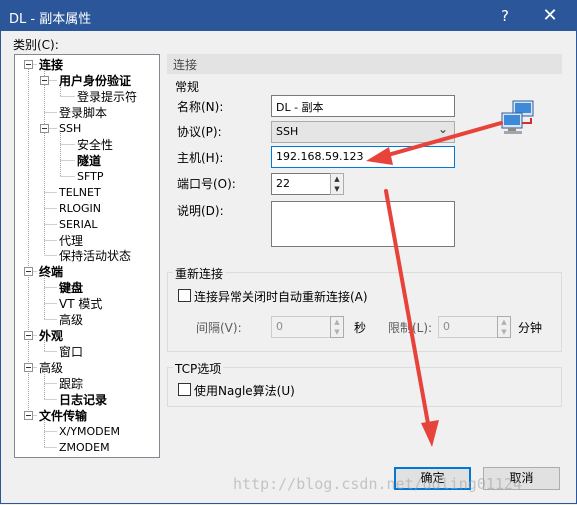 Image resolution: width=577 pixels, height=505 pixels. I want to click on description-label: 说明(D):, so click(200, 211).